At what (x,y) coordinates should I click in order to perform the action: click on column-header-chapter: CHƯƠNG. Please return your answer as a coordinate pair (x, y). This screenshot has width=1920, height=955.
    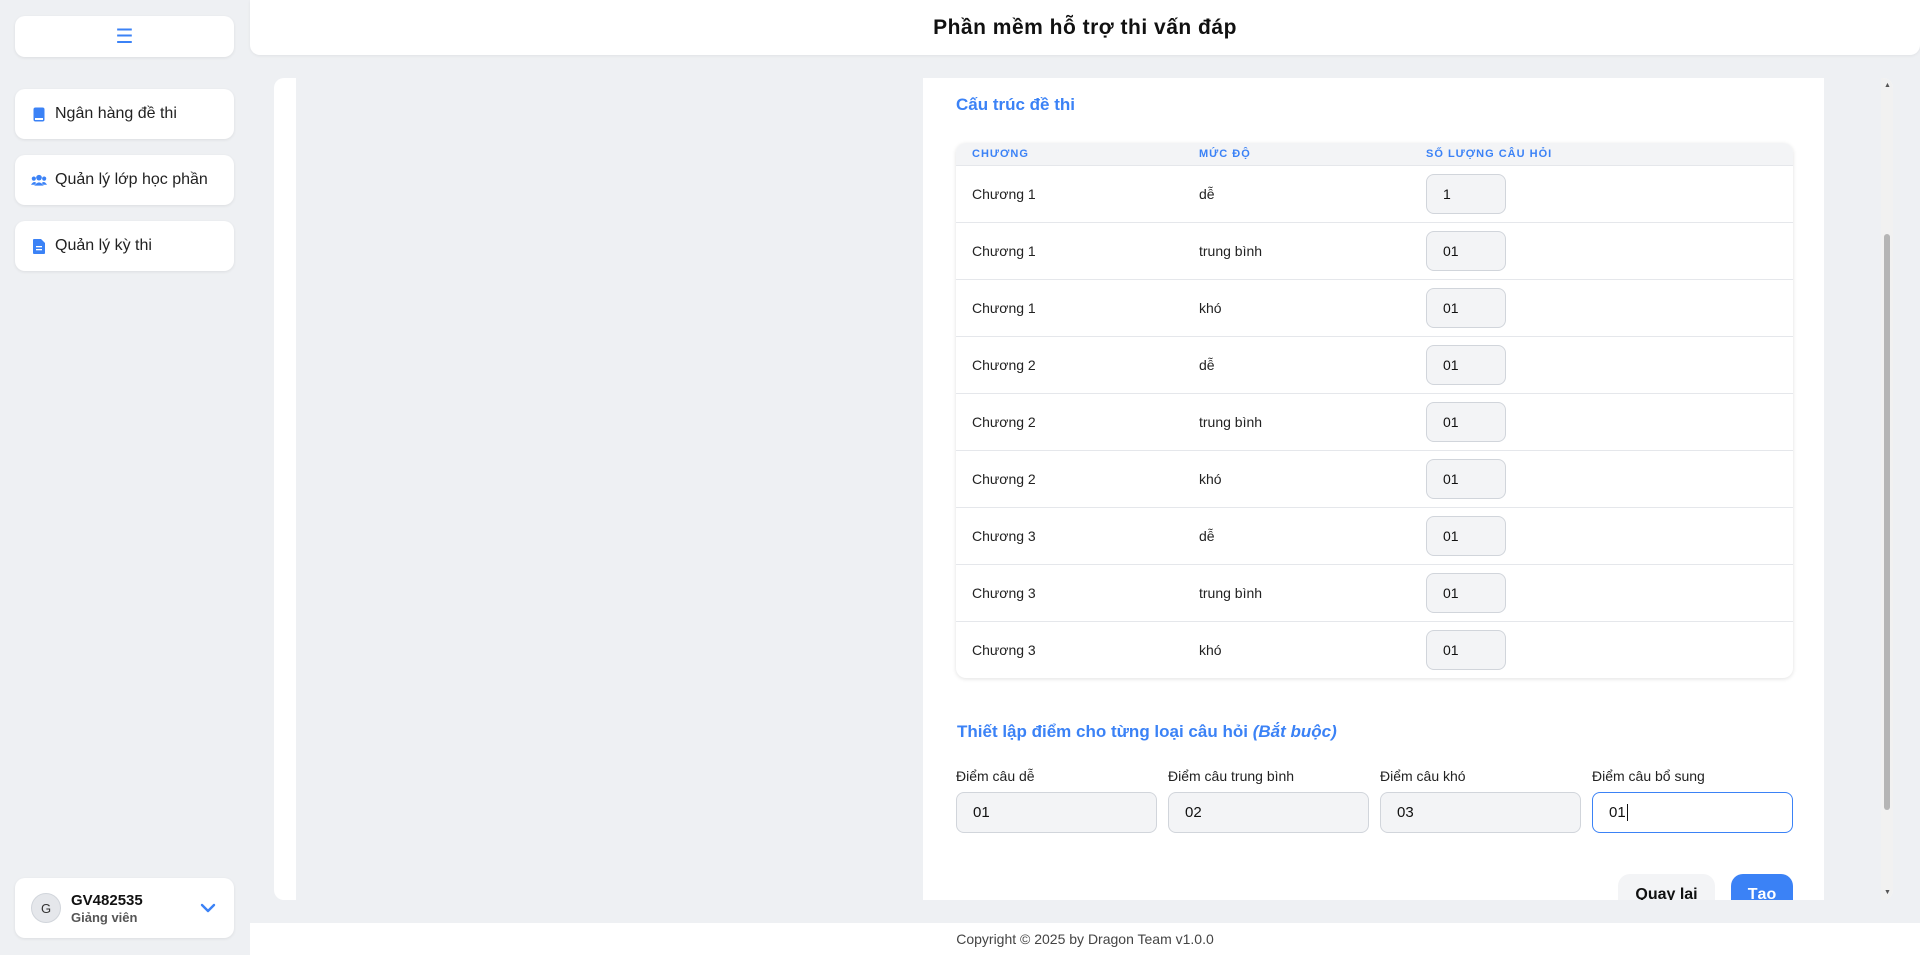
    Looking at the image, I should click on (1000, 154).